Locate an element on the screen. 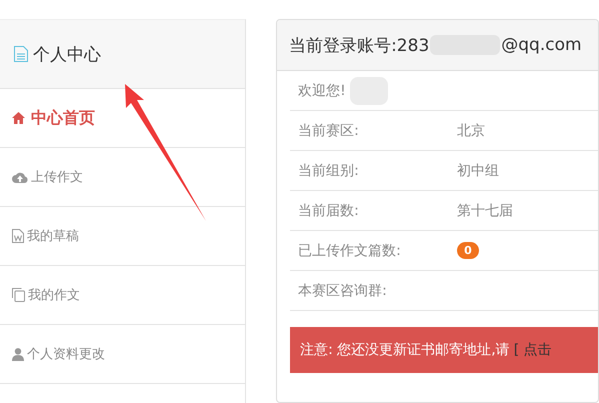  welcome-text: 欢迎您! is located at coordinates (322, 91).